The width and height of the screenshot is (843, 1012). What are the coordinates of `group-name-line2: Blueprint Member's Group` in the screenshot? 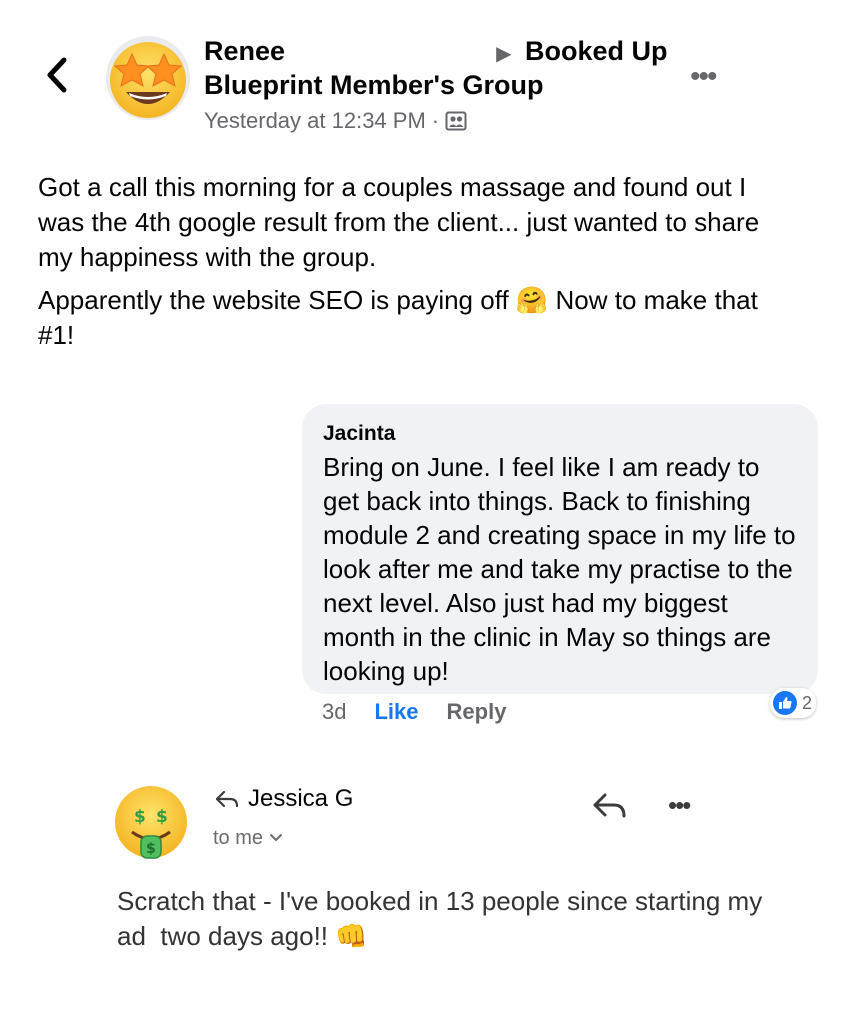 It's located at (373, 85).